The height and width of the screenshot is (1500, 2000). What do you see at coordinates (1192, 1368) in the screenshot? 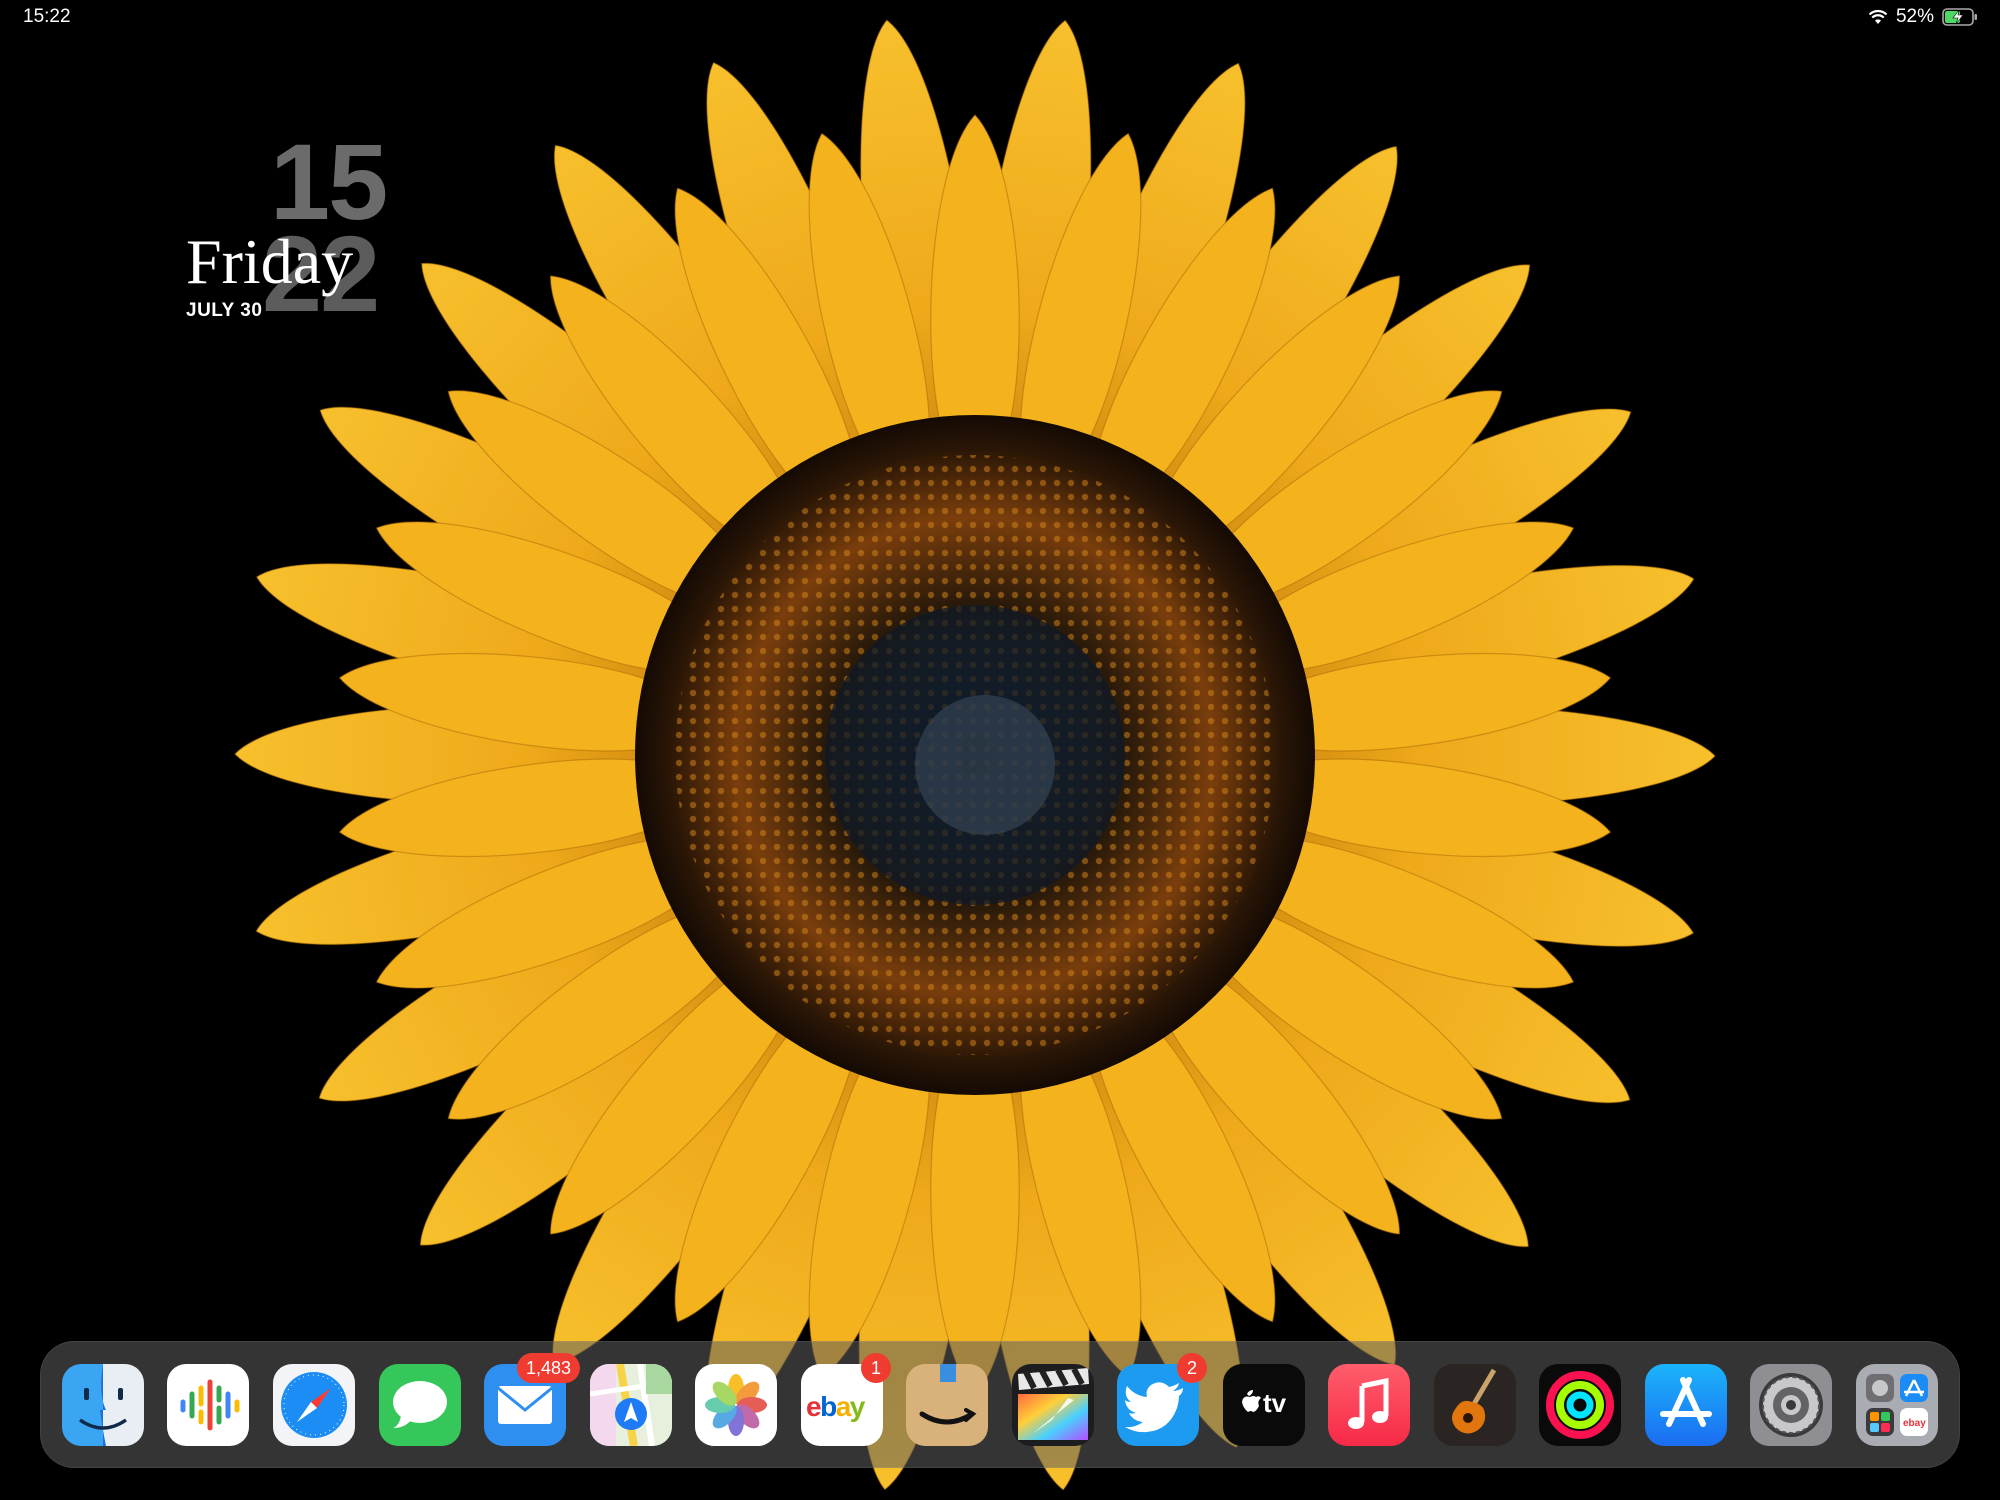
I see `twitter-badge: 2` at bounding box center [1192, 1368].